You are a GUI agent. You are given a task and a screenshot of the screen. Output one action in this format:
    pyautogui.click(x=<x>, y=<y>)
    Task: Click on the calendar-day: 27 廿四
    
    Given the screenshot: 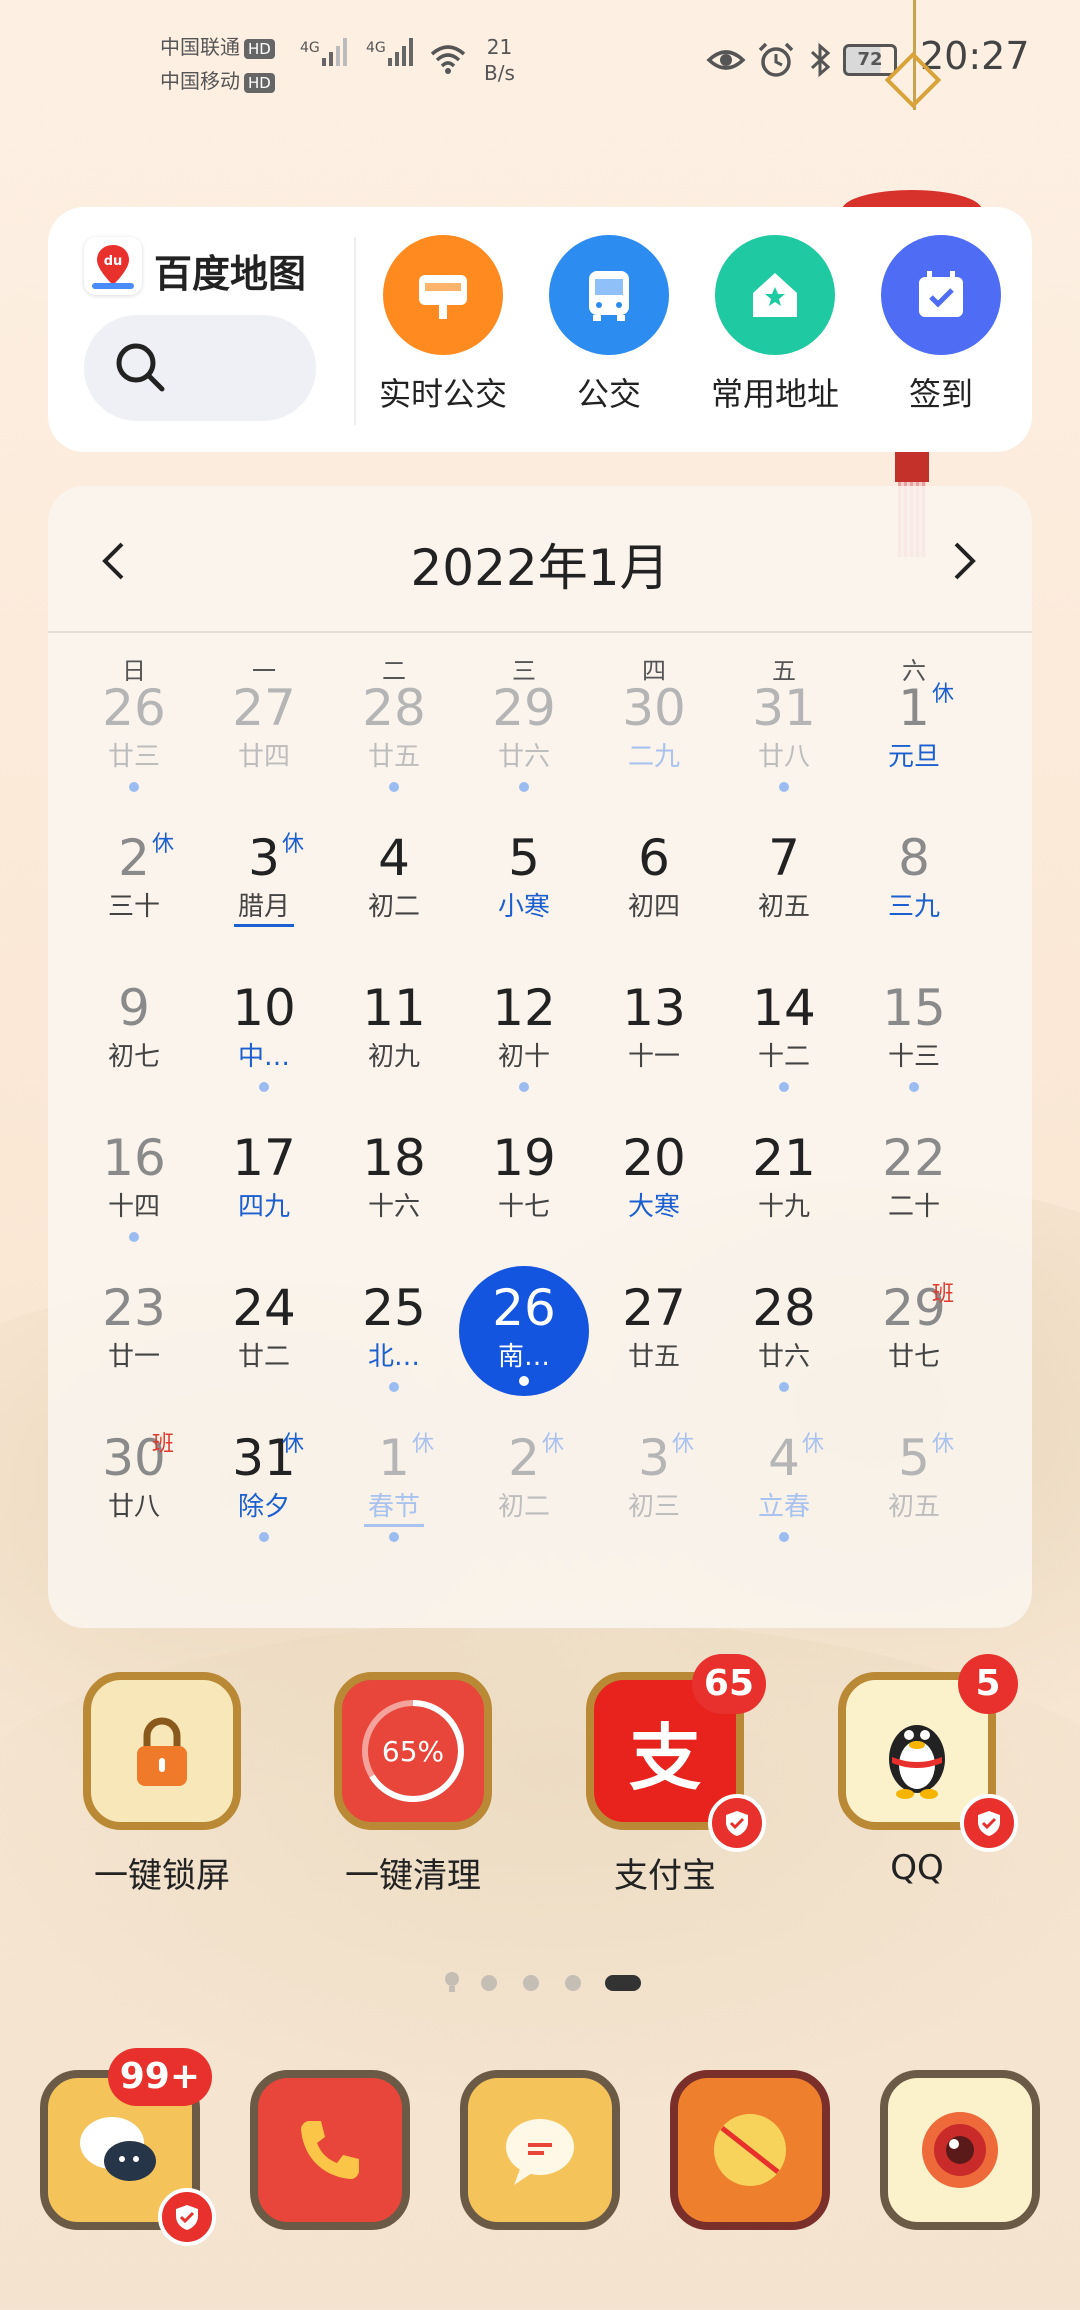 What is the action you would take?
    pyautogui.click(x=264, y=751)
    